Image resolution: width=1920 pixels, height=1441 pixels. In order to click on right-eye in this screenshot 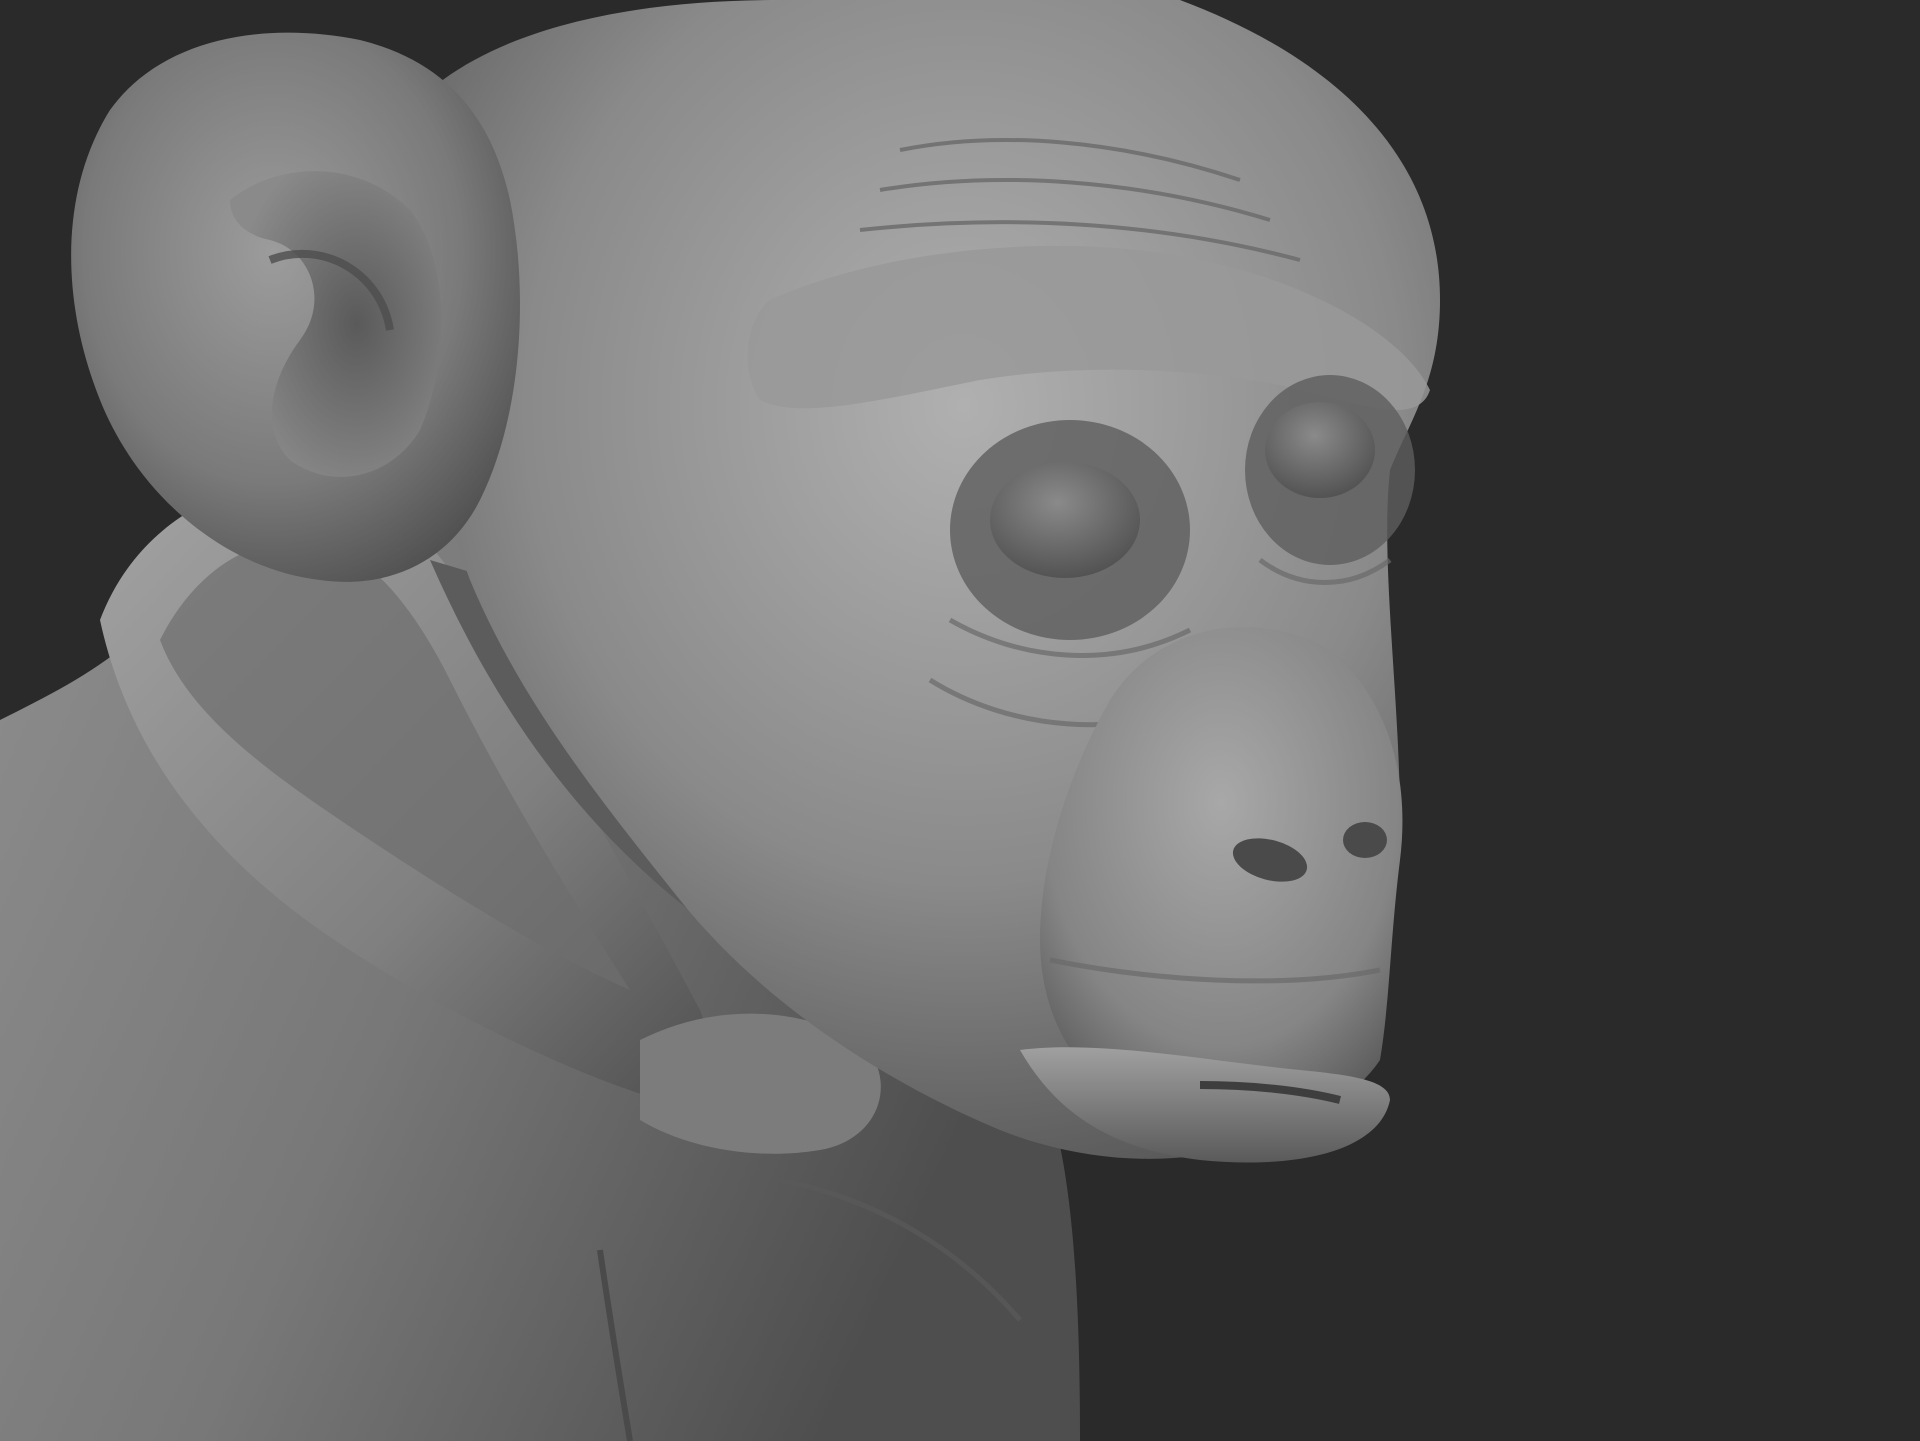, I will do `click(1320, 450)`.